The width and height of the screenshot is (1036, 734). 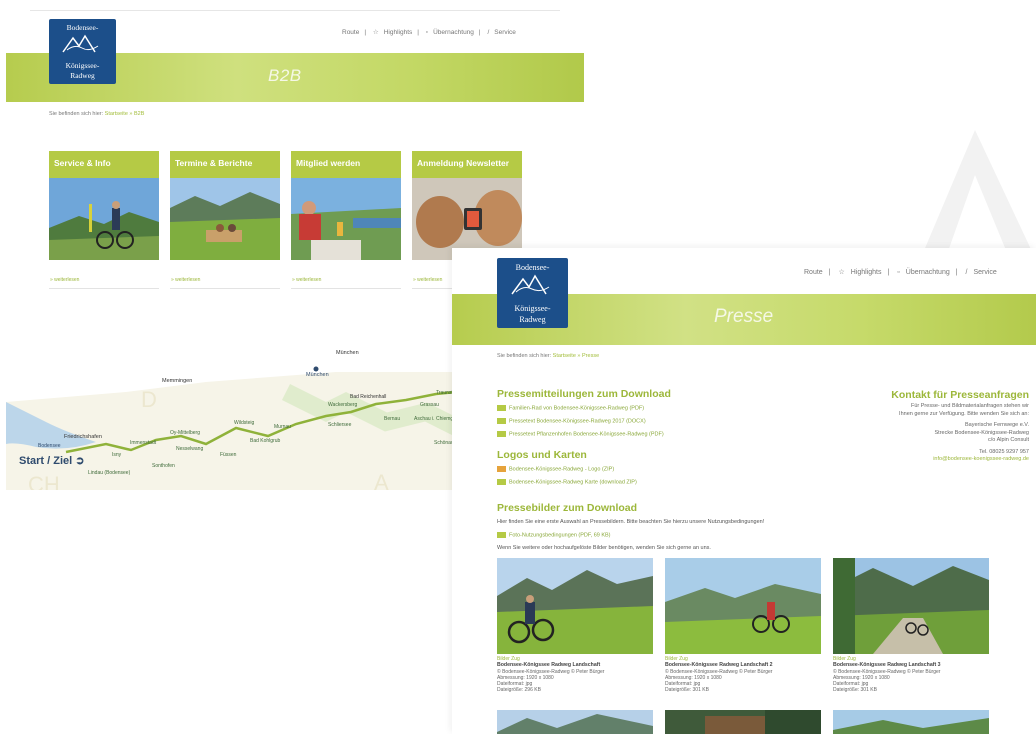 I want to click on card-service-info: Service & Info » weiterlesen, so click(x=104, y=220).